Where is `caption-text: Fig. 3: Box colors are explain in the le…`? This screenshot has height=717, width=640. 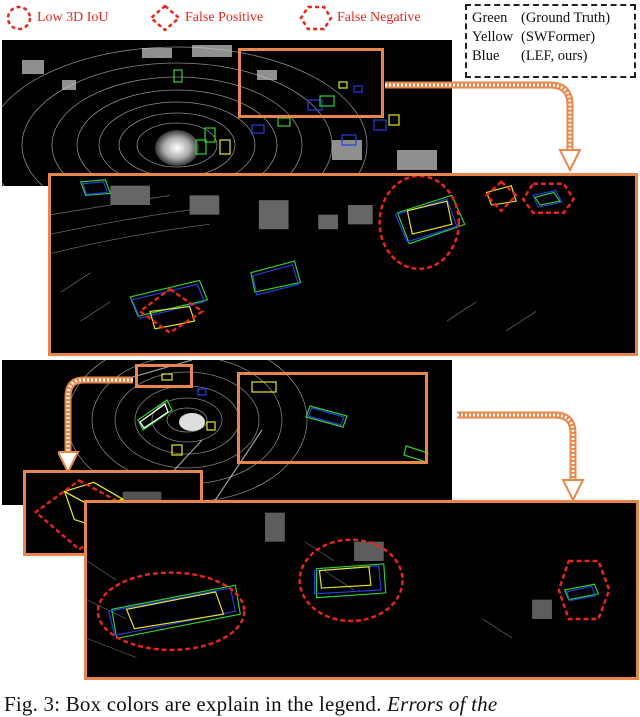 caption-text: Fig. 3: Box colors are explain in the le… is located at coordinates (196, 704).